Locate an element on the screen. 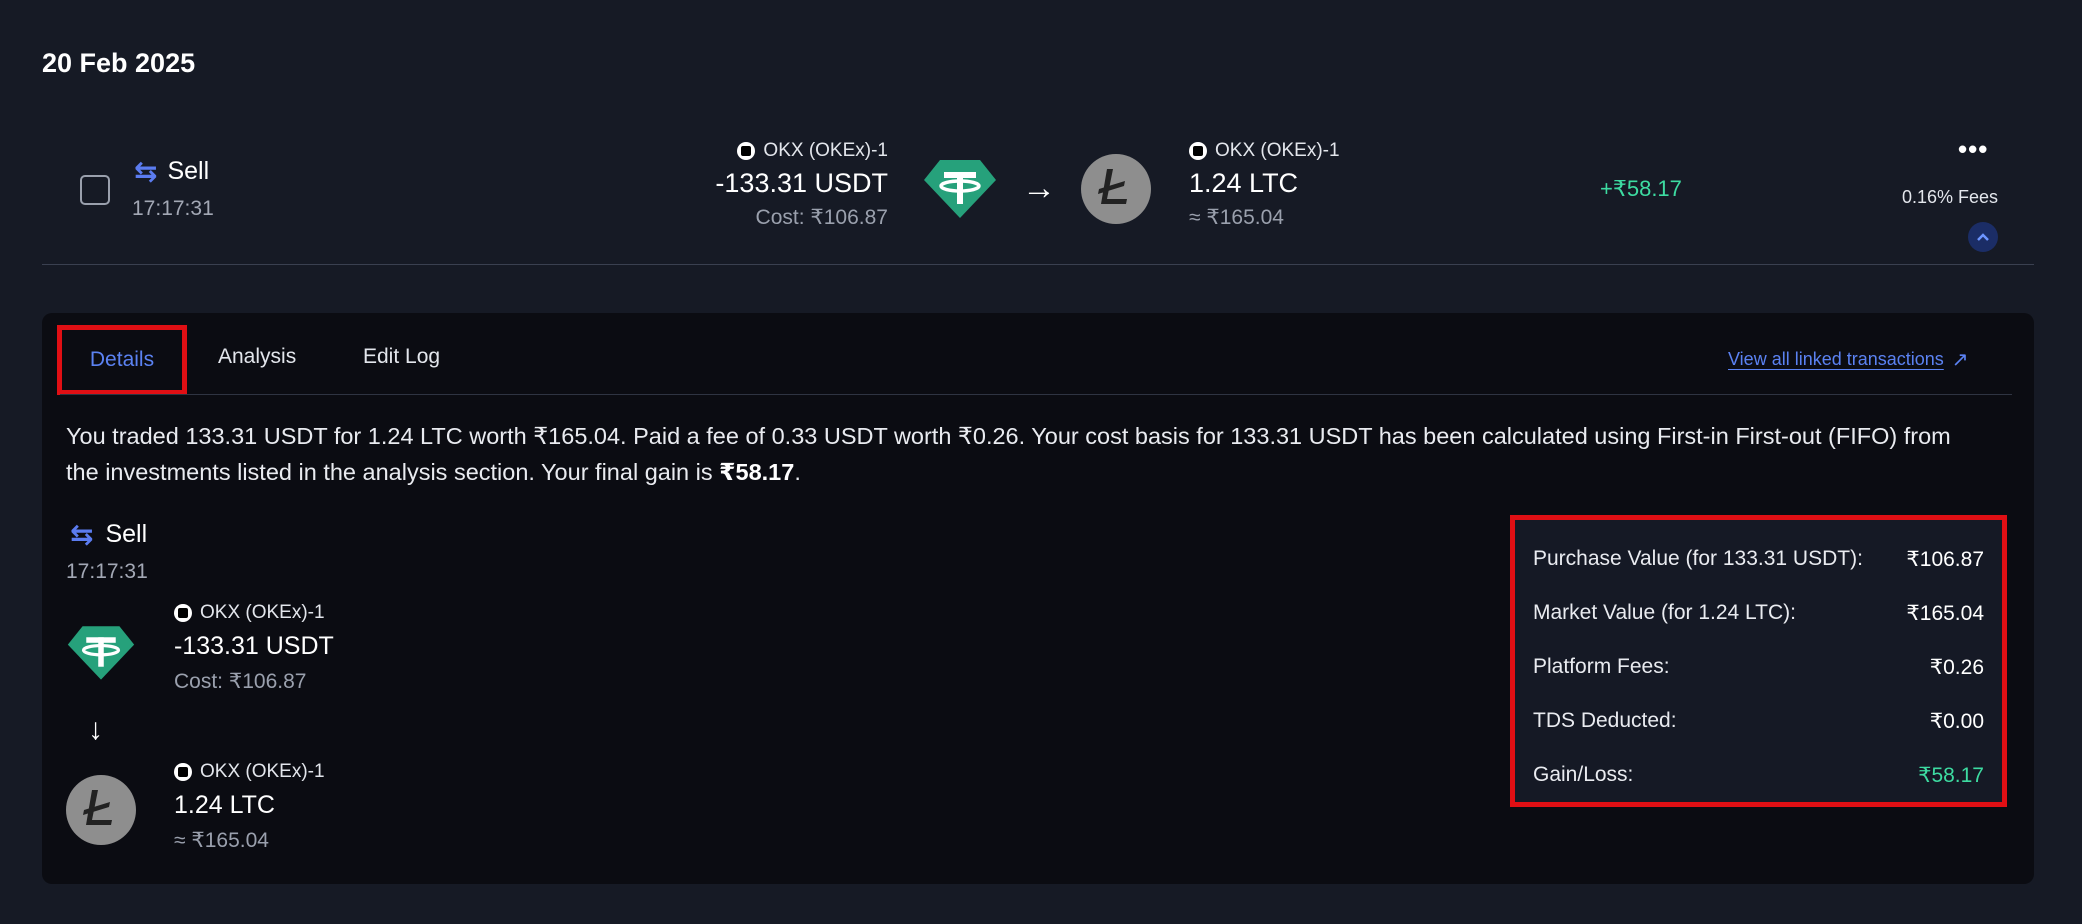 This screenshot has height=924, width=2082. summary-gain: ₹58.17 is located at coordinates (757, 472).